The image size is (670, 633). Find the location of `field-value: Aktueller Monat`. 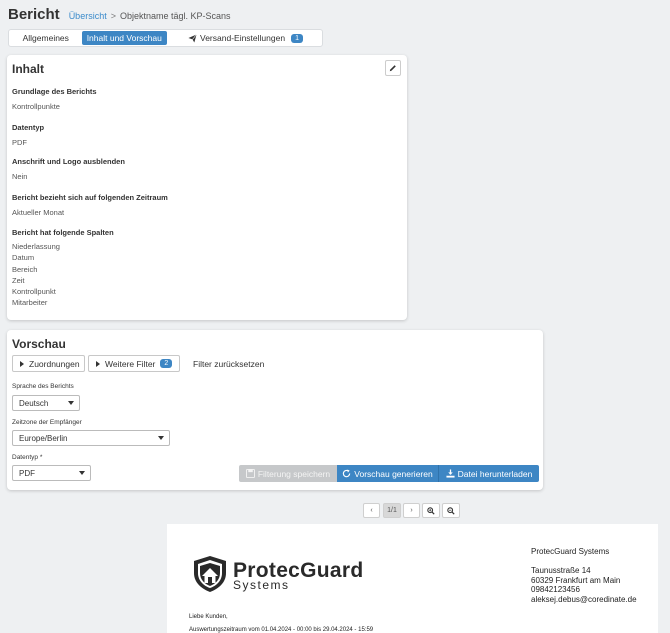

field-value: Aktueller Monat is located at coordinates (38, 212).